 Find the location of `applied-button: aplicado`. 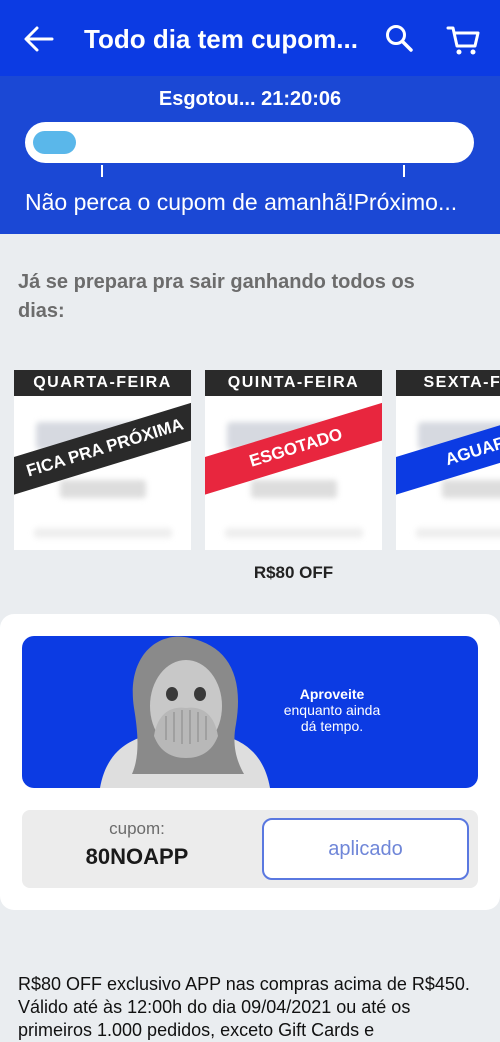

applied-button: aplicado is located at coordinates (365, 849).